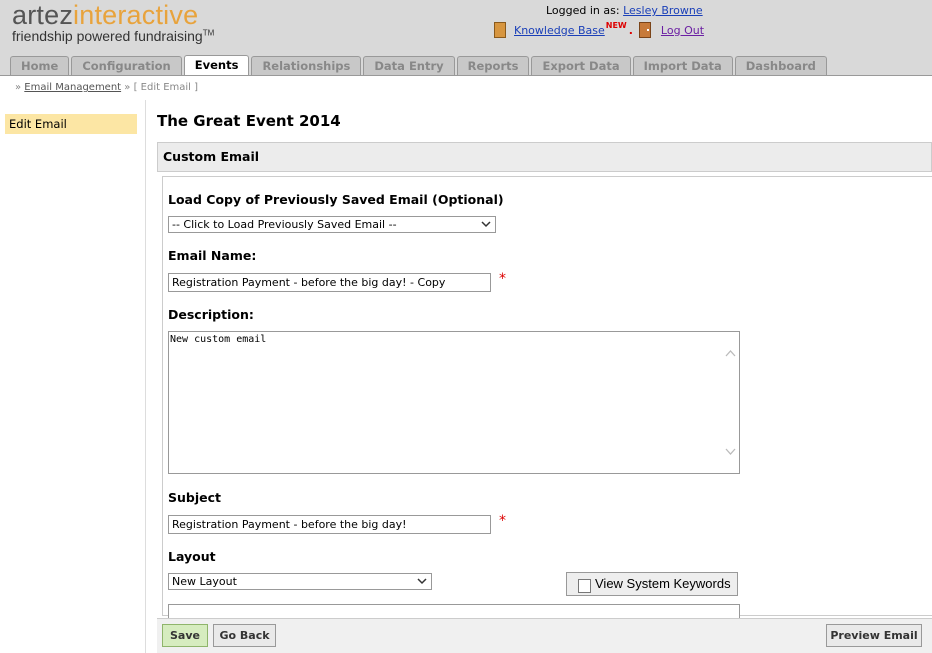  I want to click on knowledge-base-link: Knowledge Base, so click(559, 30).